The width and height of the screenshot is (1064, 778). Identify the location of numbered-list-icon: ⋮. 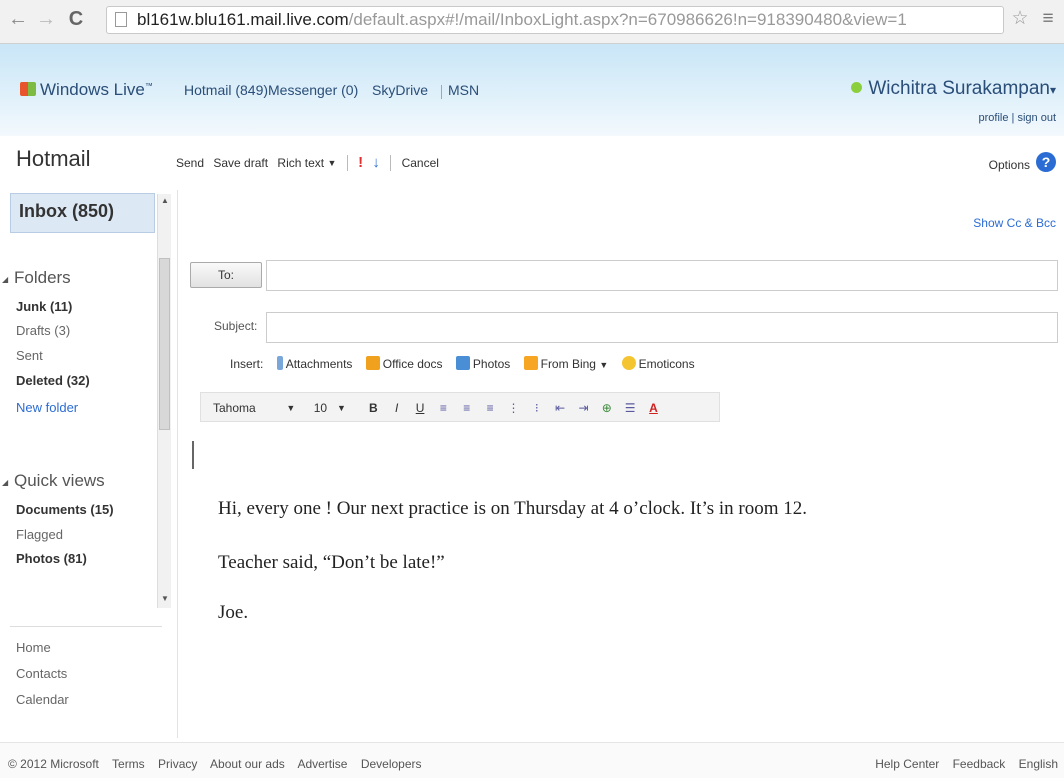
(513, 408).